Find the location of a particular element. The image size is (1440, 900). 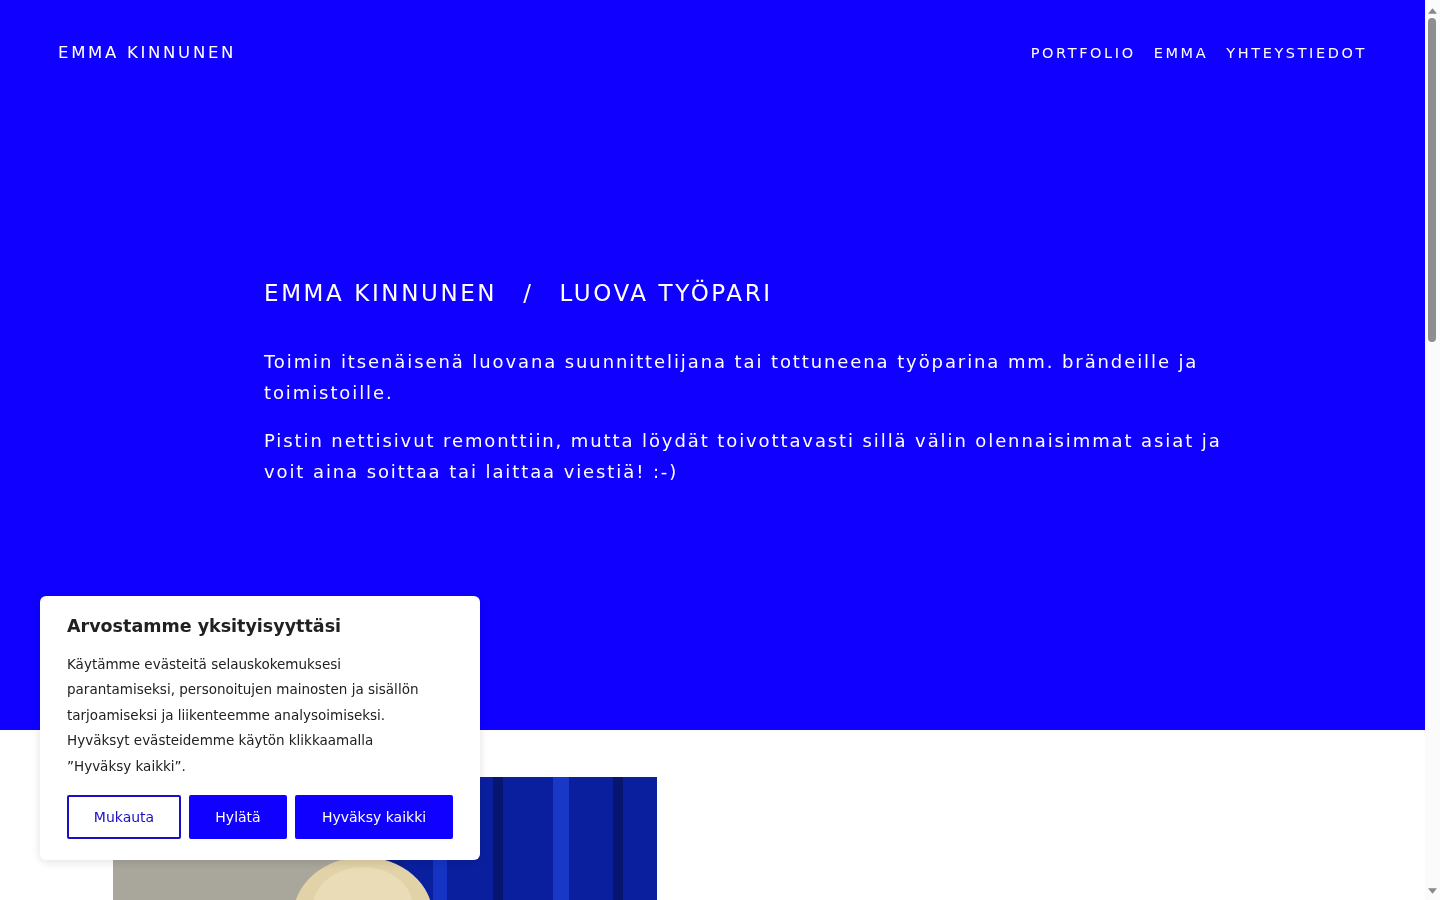

hero-role: LUOVA TYÖPARI is located at coordinates (666, 293).